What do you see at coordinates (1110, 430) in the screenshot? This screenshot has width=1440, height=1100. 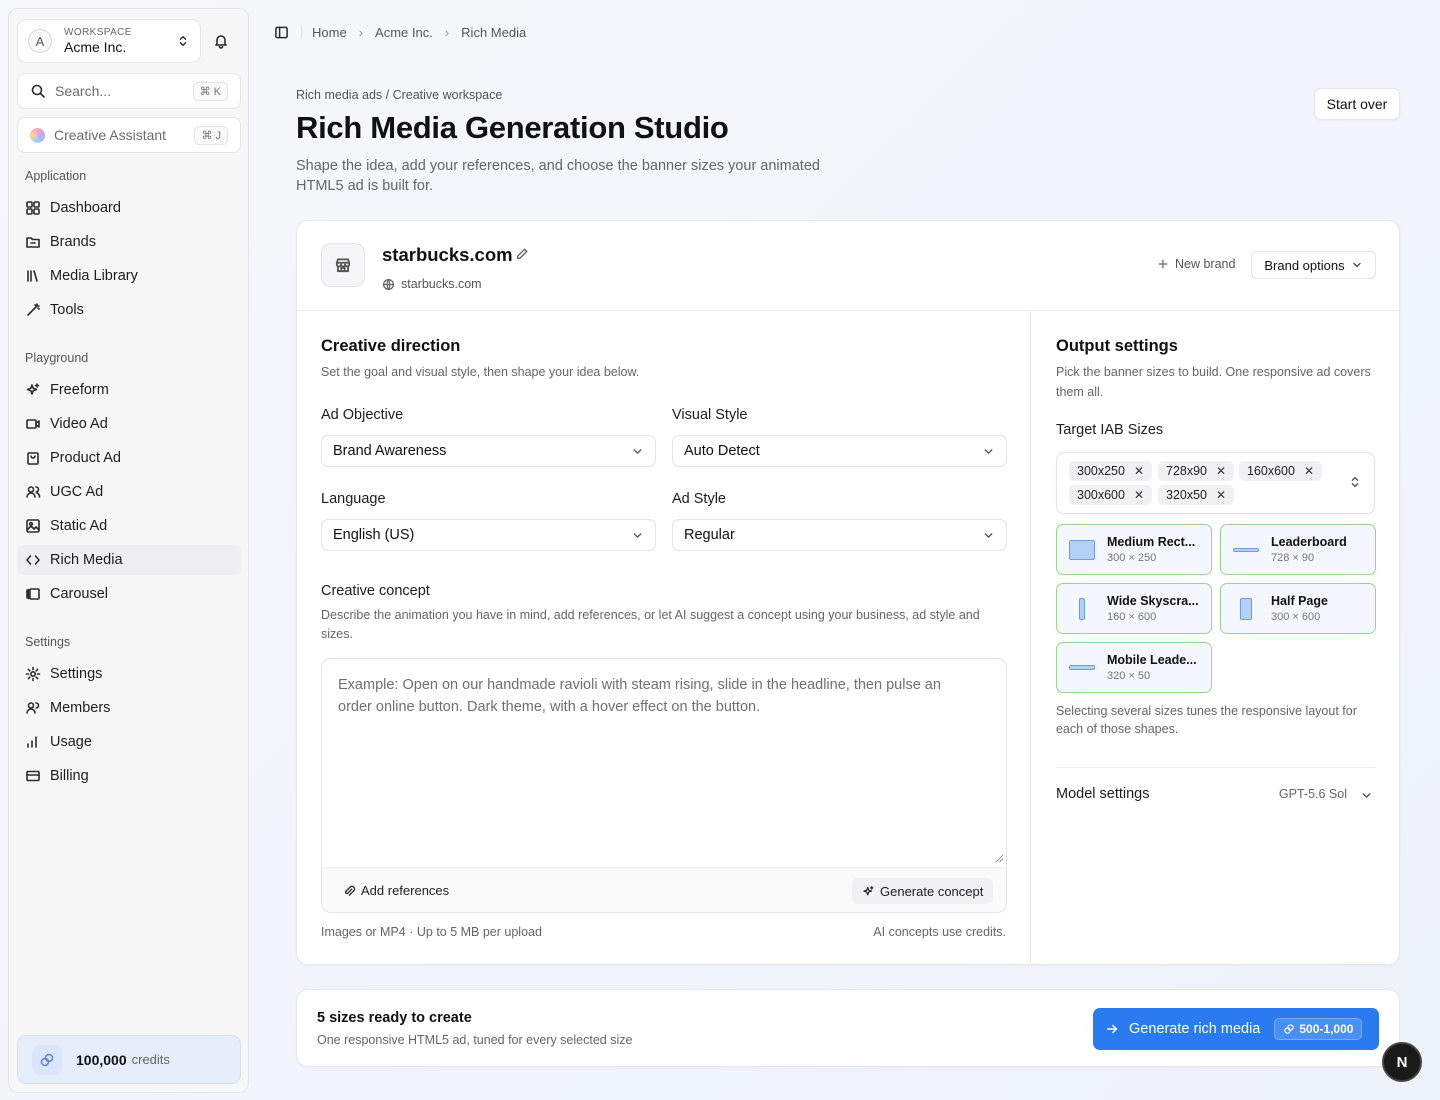 I see `target-sizes-label: Target IAB Sizes` at bounding box center [1110, 430].